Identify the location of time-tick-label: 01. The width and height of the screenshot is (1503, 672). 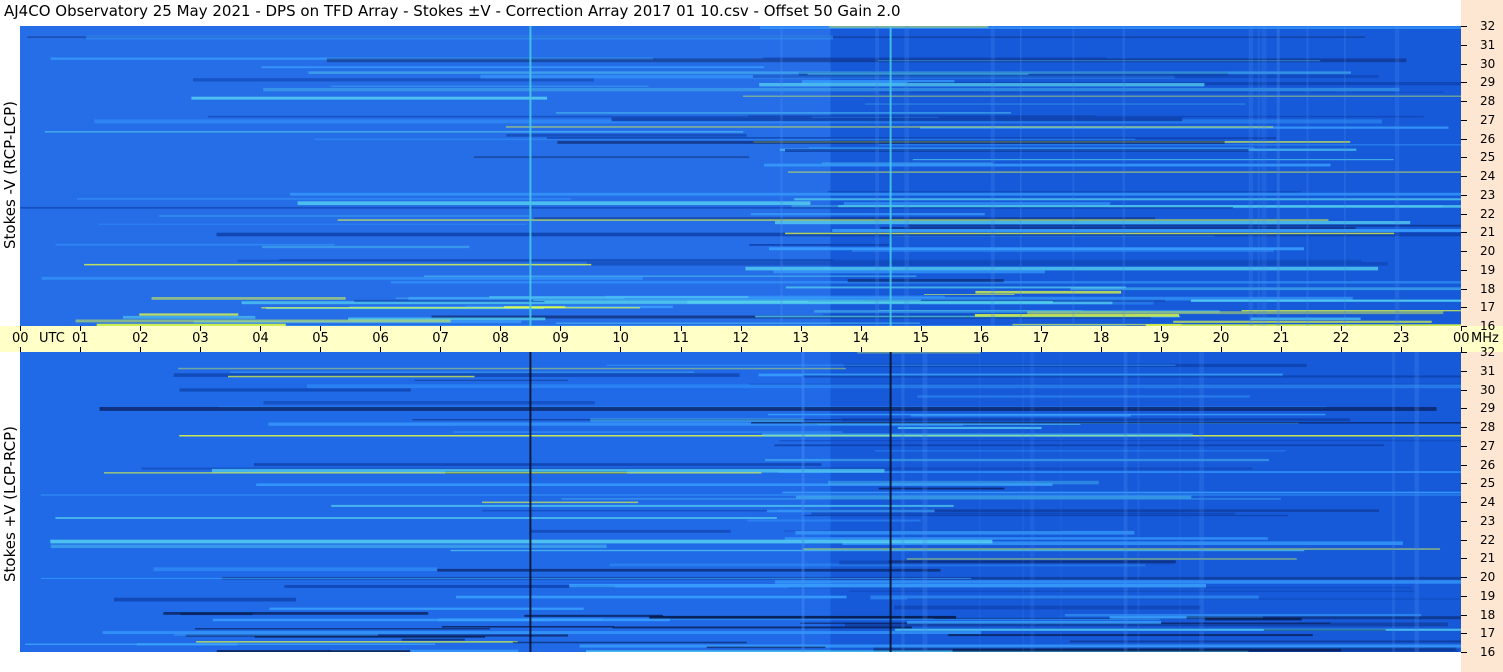
(80, 338).